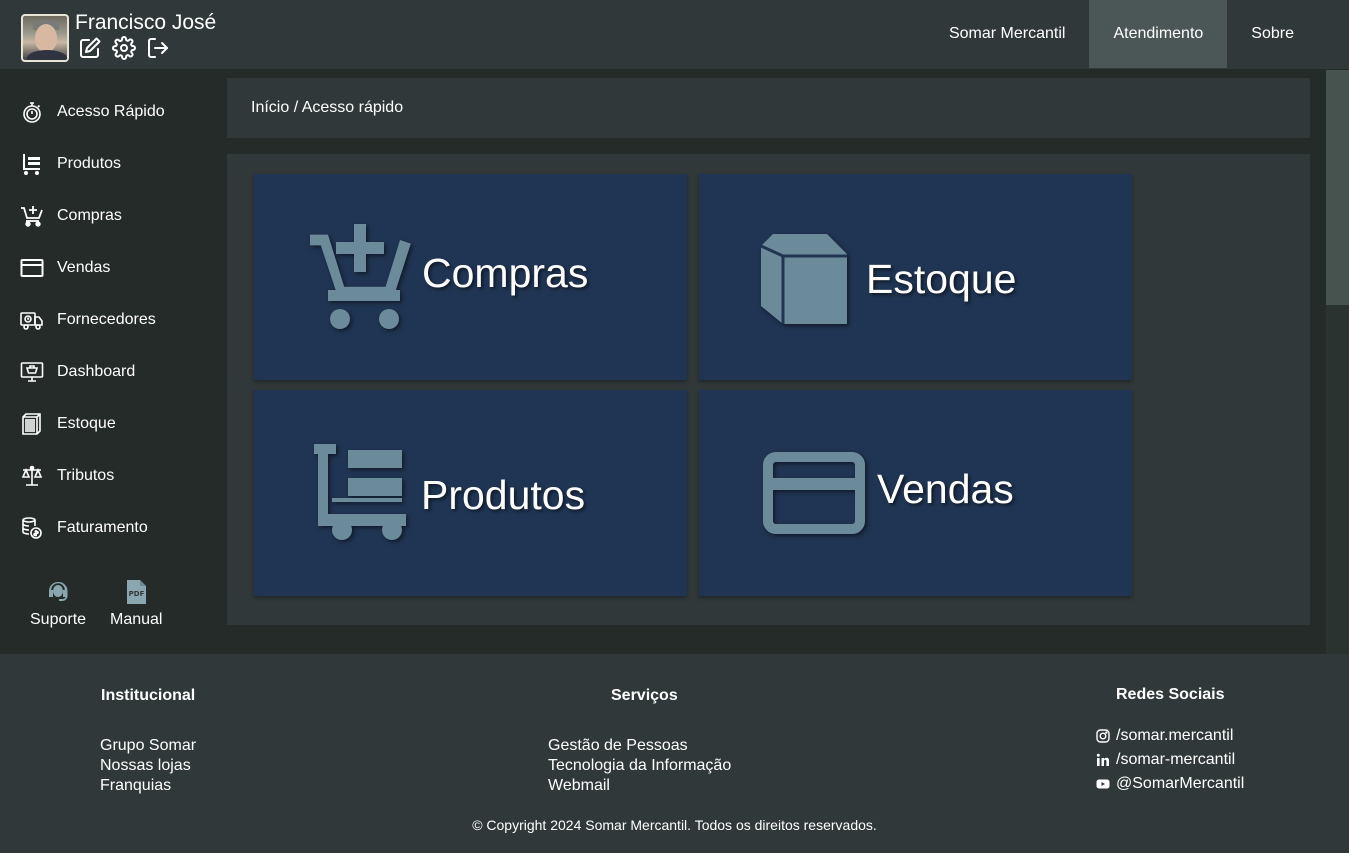 Image resolution: width=1349 pixels, height=853 pixels. What do you see at coordinates (1103, 784) in the screenshot?
I see `youtube-icon` at bounding box center [1103, 784].